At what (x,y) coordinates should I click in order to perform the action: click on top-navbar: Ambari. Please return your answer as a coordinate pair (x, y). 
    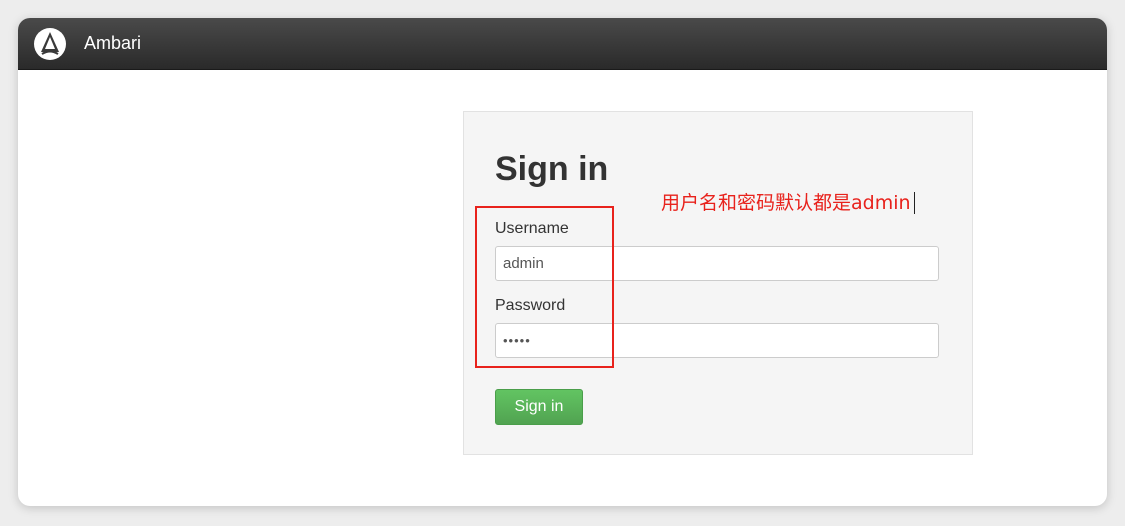
    Looking at the image, I should click on (562, 44).